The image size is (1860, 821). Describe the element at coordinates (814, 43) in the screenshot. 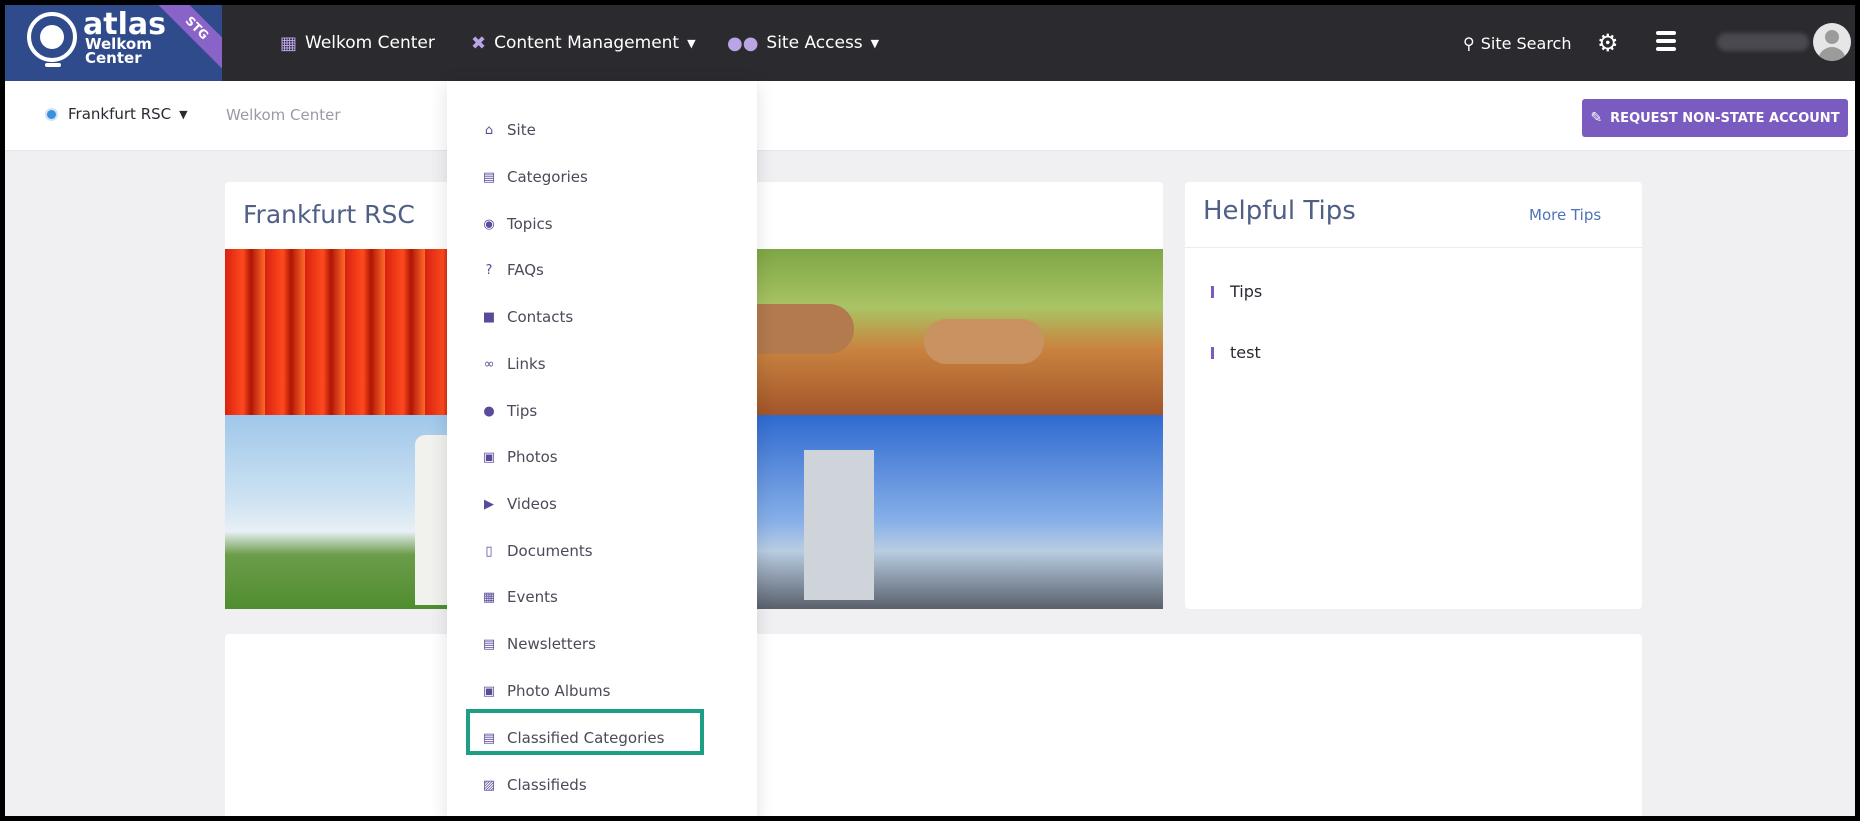

I see `nav-site-access-label: Site Access` at that location.